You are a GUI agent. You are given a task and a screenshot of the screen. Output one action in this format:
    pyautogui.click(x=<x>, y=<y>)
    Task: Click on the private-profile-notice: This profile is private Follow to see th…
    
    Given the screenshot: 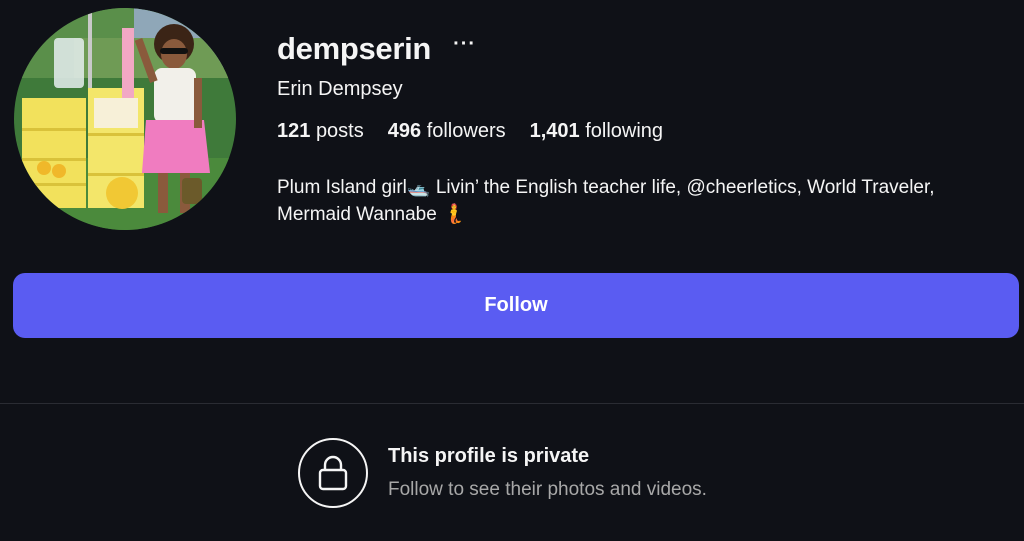 What is the action you would take?
    pyautogui.click(x=502, y=473)
    